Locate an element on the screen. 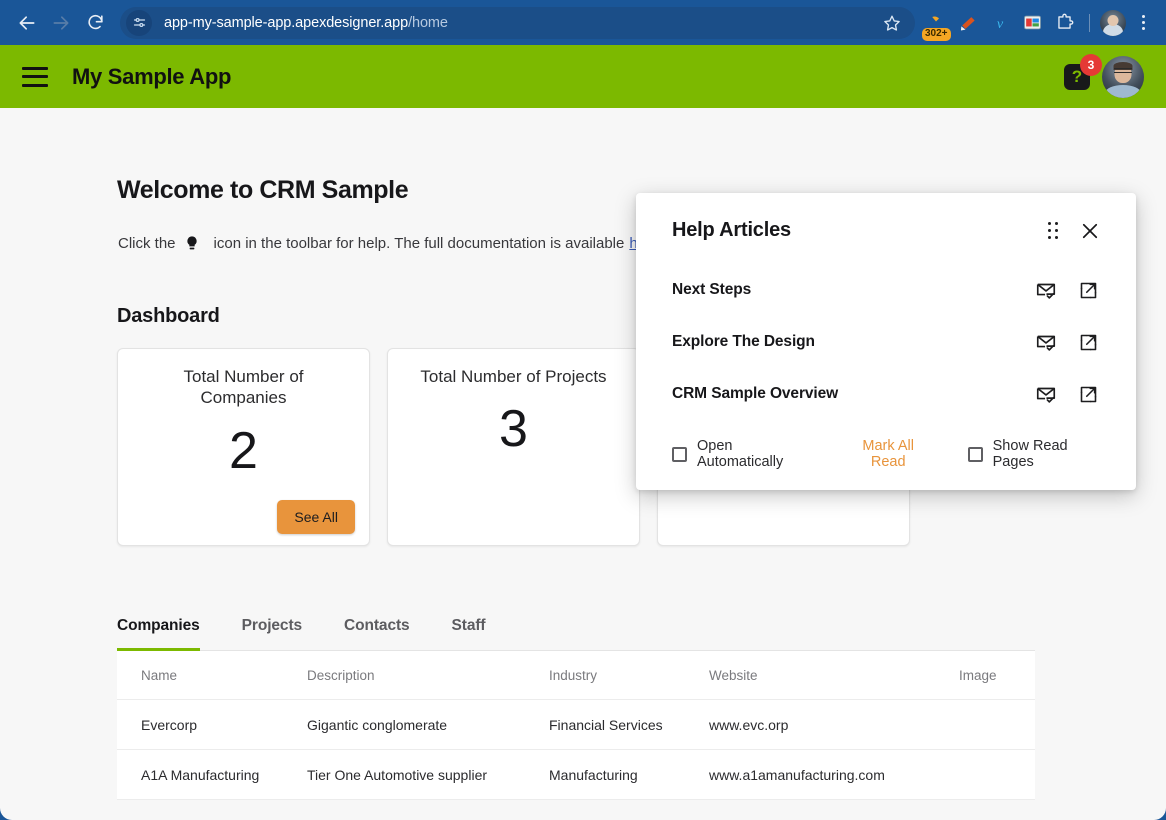 This screenshot has height=820, width=1166. arrow-right-icon is located at coordinates (61, 22).